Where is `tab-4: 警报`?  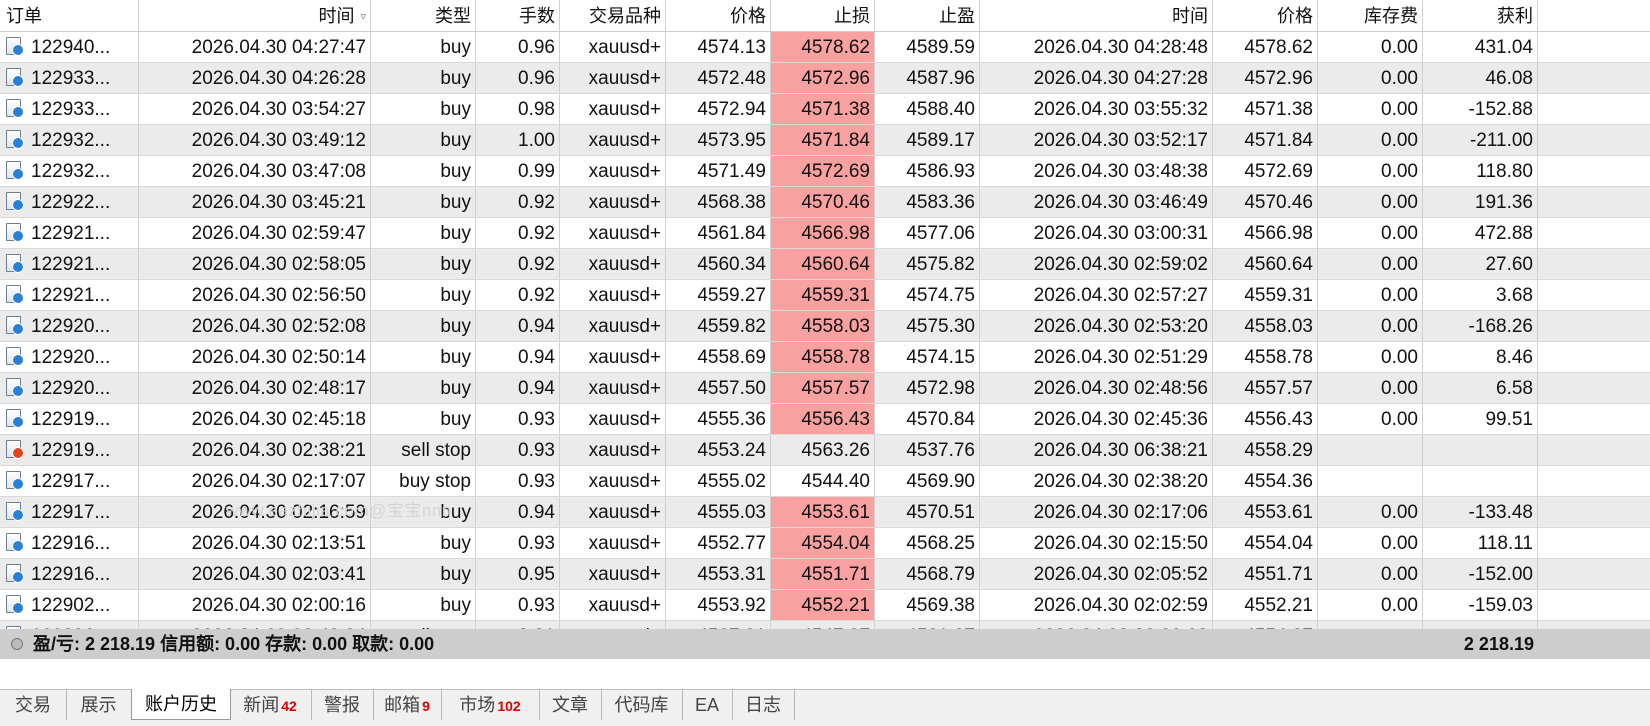
tab-4: 警报 is located at coordinates (342, 705).